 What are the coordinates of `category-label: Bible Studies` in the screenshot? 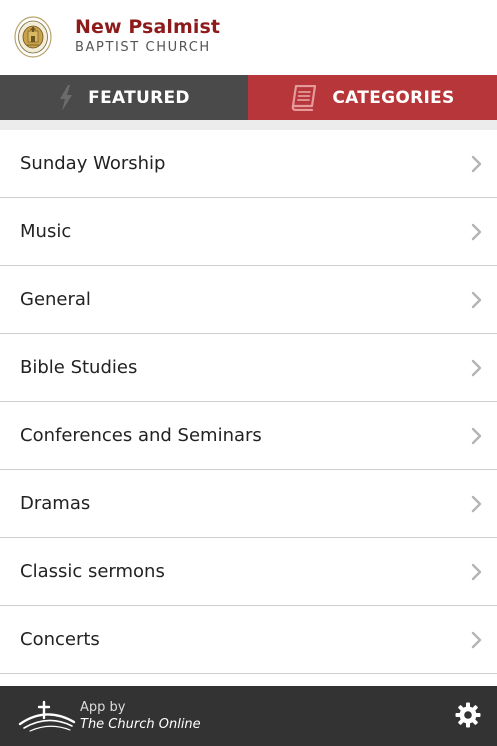 It's located at (79, 367).